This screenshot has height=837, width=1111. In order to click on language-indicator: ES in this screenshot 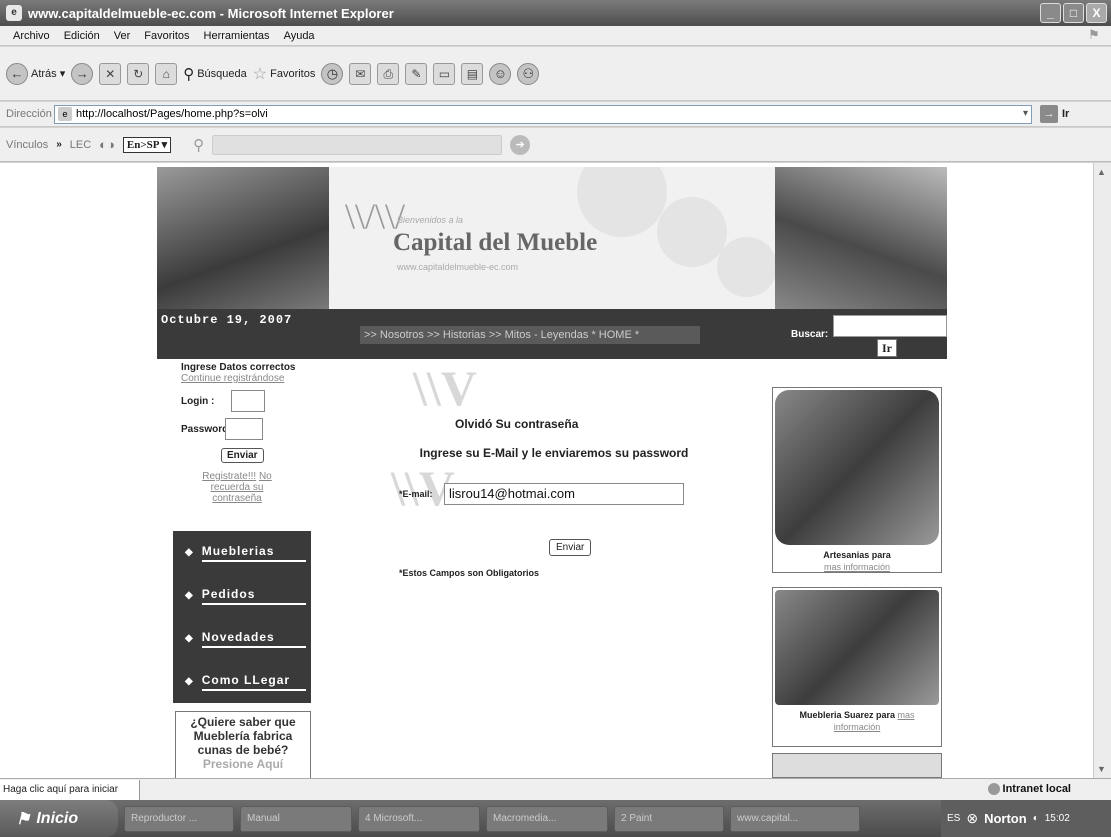, I will do `click(953, 818)`.